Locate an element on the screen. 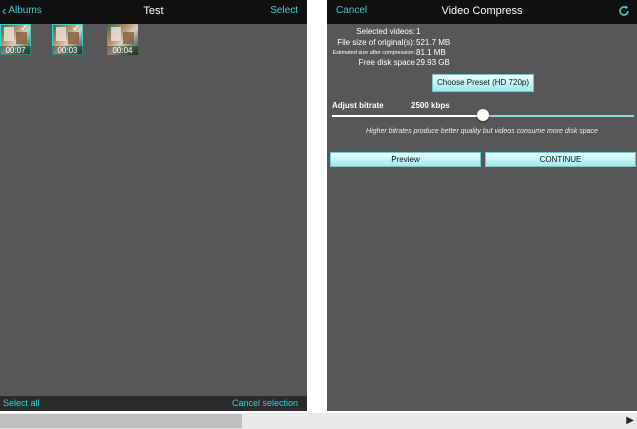  video-thumbnail-3: 00:04 is located at coordinates (122, 39).